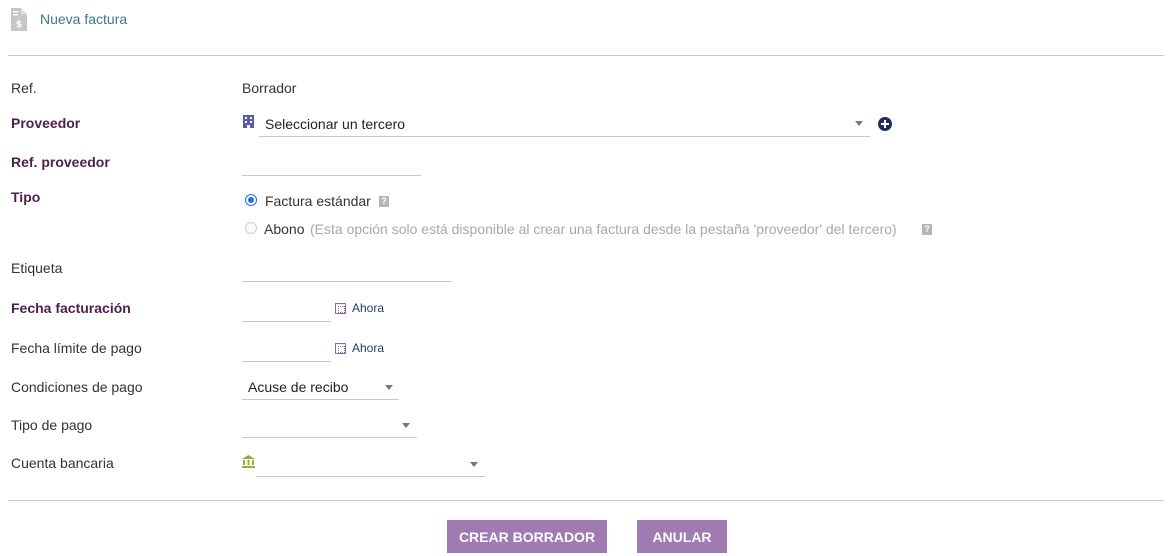  Describe the element at coordinates (251, 200) in the screenshot. I see `radio-factura-estandar` at that location.